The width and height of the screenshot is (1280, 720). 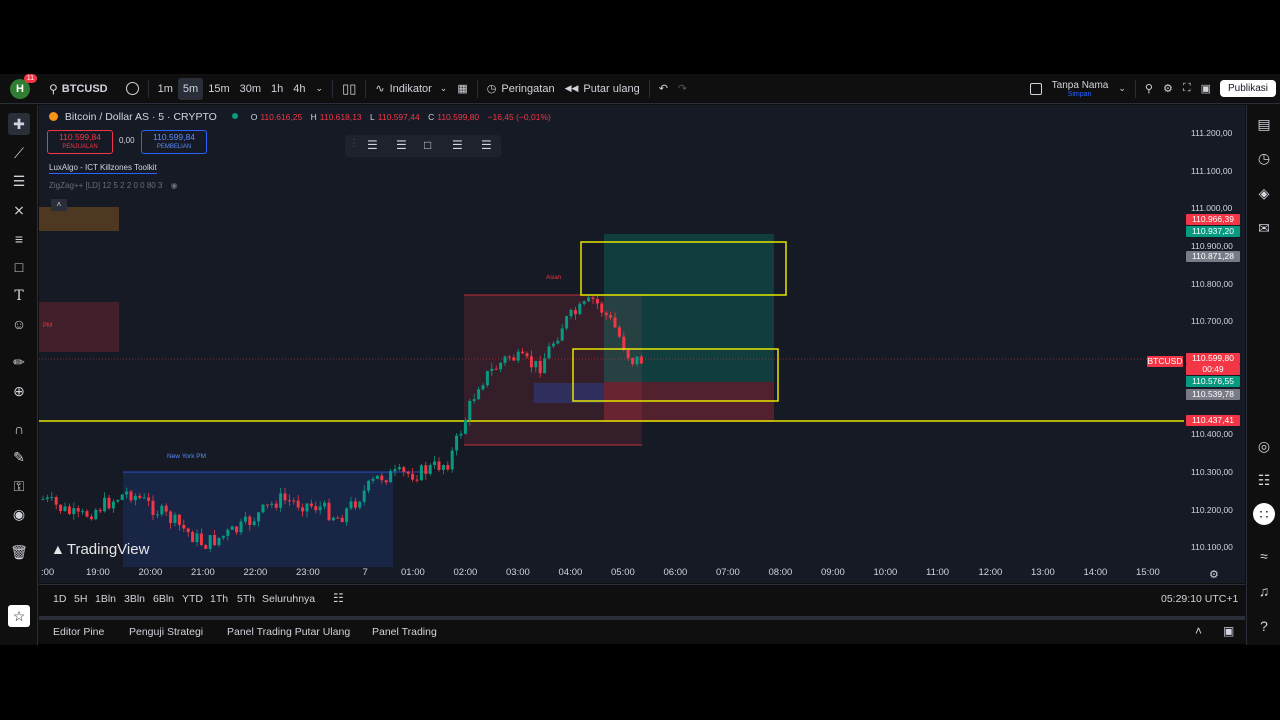 What do you see at coordinates (1264, 626) in the screenshot?
I see `help-button: ?` at bounding box center [1264, 626].